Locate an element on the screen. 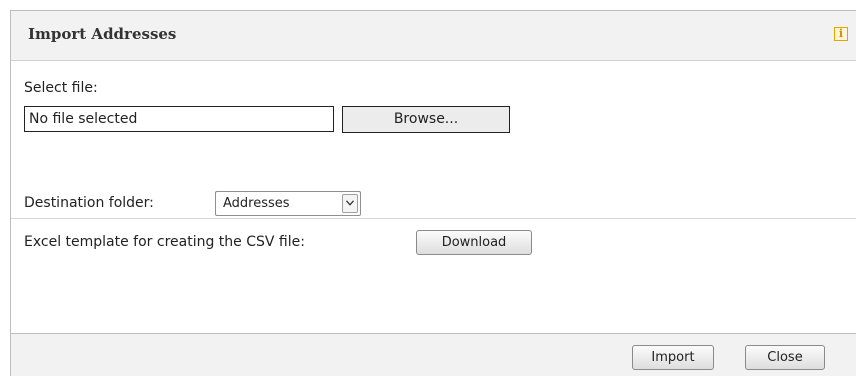 The width and height of the screenshot is (856, 376). file-path-field: No file selected is located at coordinates (179, 119).